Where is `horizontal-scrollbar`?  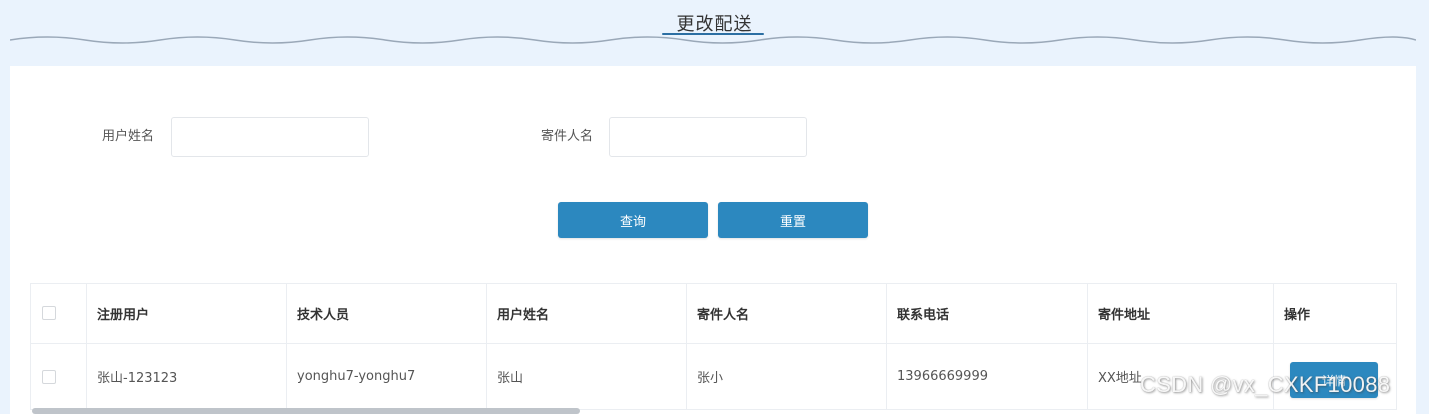
horizontal-scrollbar is located at coordinates (306, 411).